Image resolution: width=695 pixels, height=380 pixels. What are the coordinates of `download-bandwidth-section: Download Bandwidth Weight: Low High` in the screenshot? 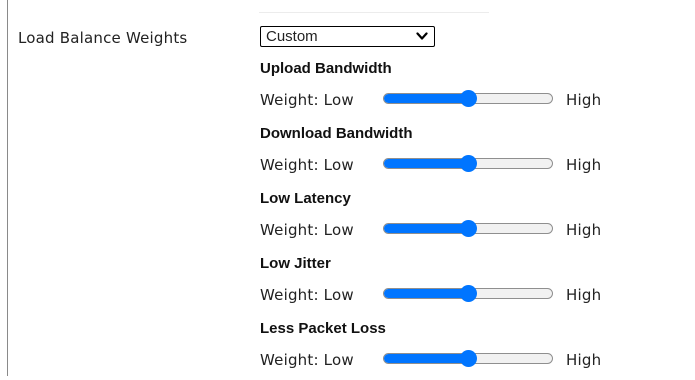 It's located at (440, 155).